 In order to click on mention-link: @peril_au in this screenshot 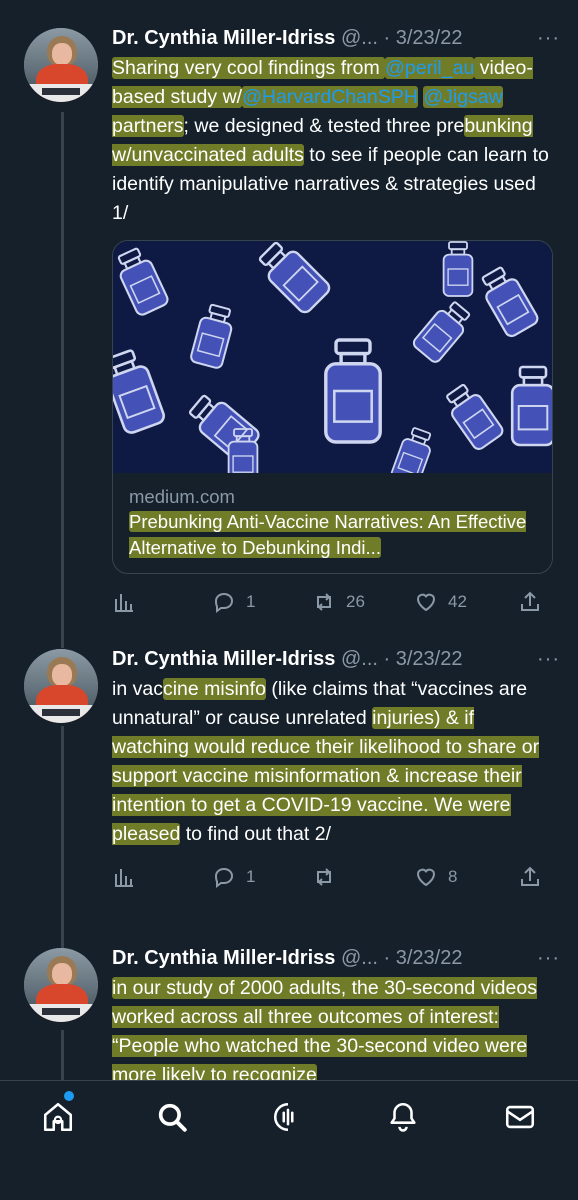, I will do `click(430, 68)`.